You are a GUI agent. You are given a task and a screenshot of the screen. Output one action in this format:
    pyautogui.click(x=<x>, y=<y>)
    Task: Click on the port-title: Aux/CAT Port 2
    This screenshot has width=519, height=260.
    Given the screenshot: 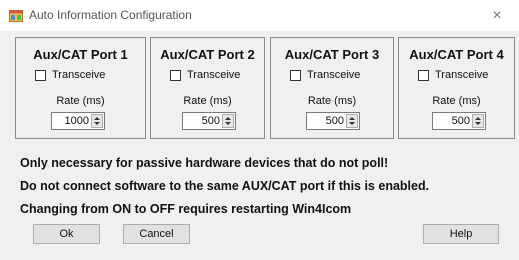 What is the action you would take?
    pyautogui.click(x=207, y=54)
    